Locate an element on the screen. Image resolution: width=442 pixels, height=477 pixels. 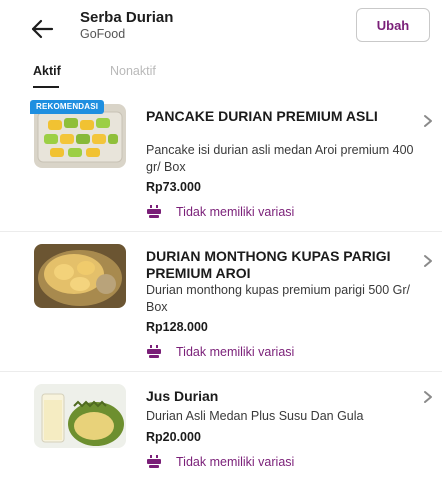
arrow-left-icon is located at coordinates (42, 29).